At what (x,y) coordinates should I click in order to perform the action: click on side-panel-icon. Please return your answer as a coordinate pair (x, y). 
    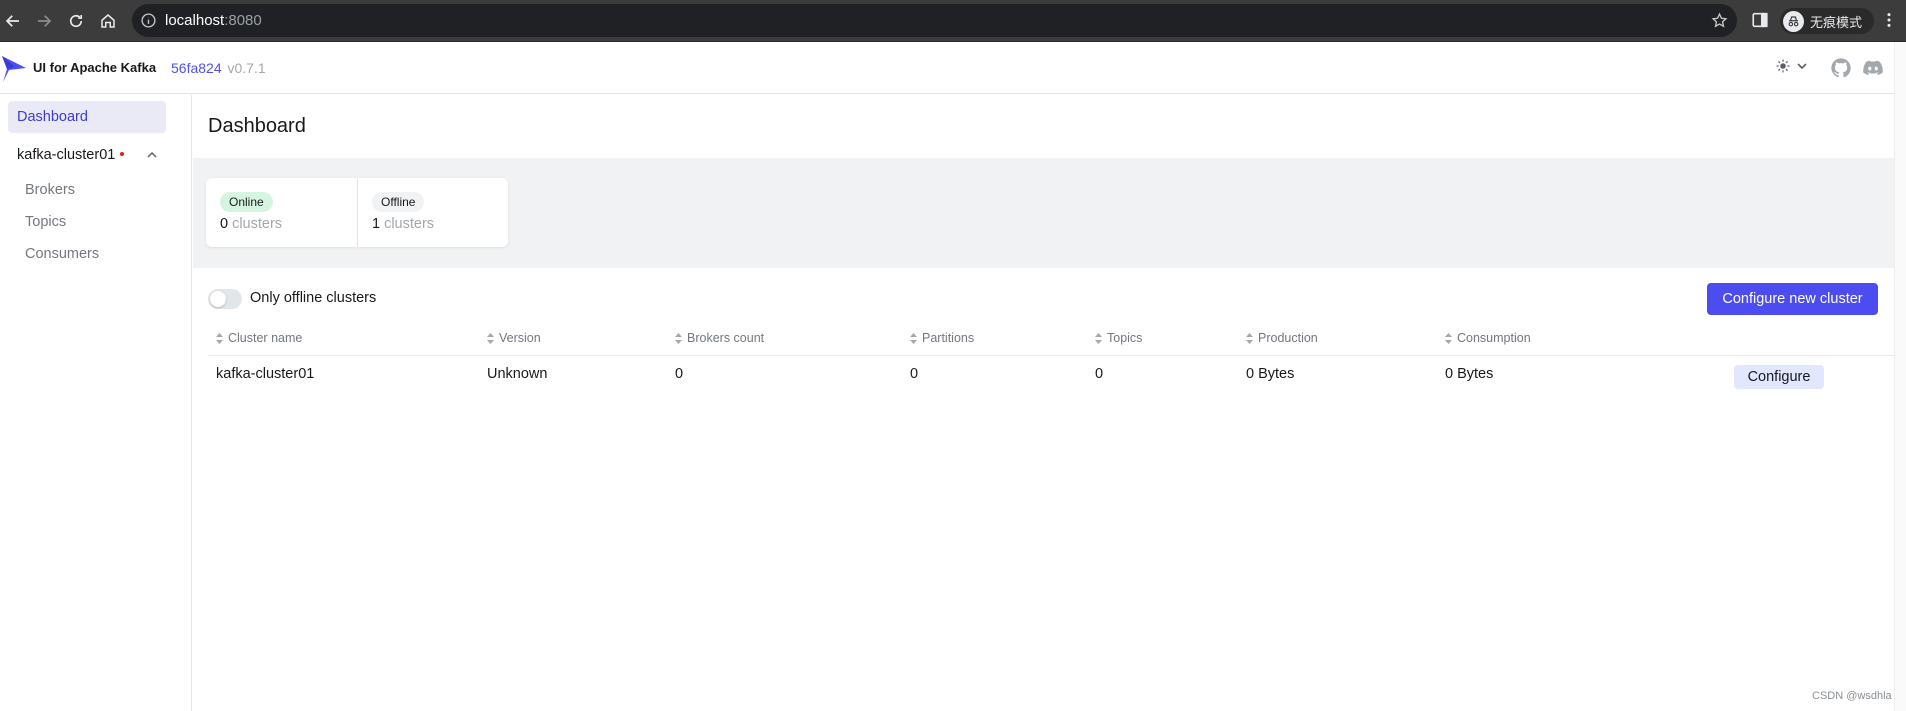
    Looking at the image, I should click on (1760, 20).